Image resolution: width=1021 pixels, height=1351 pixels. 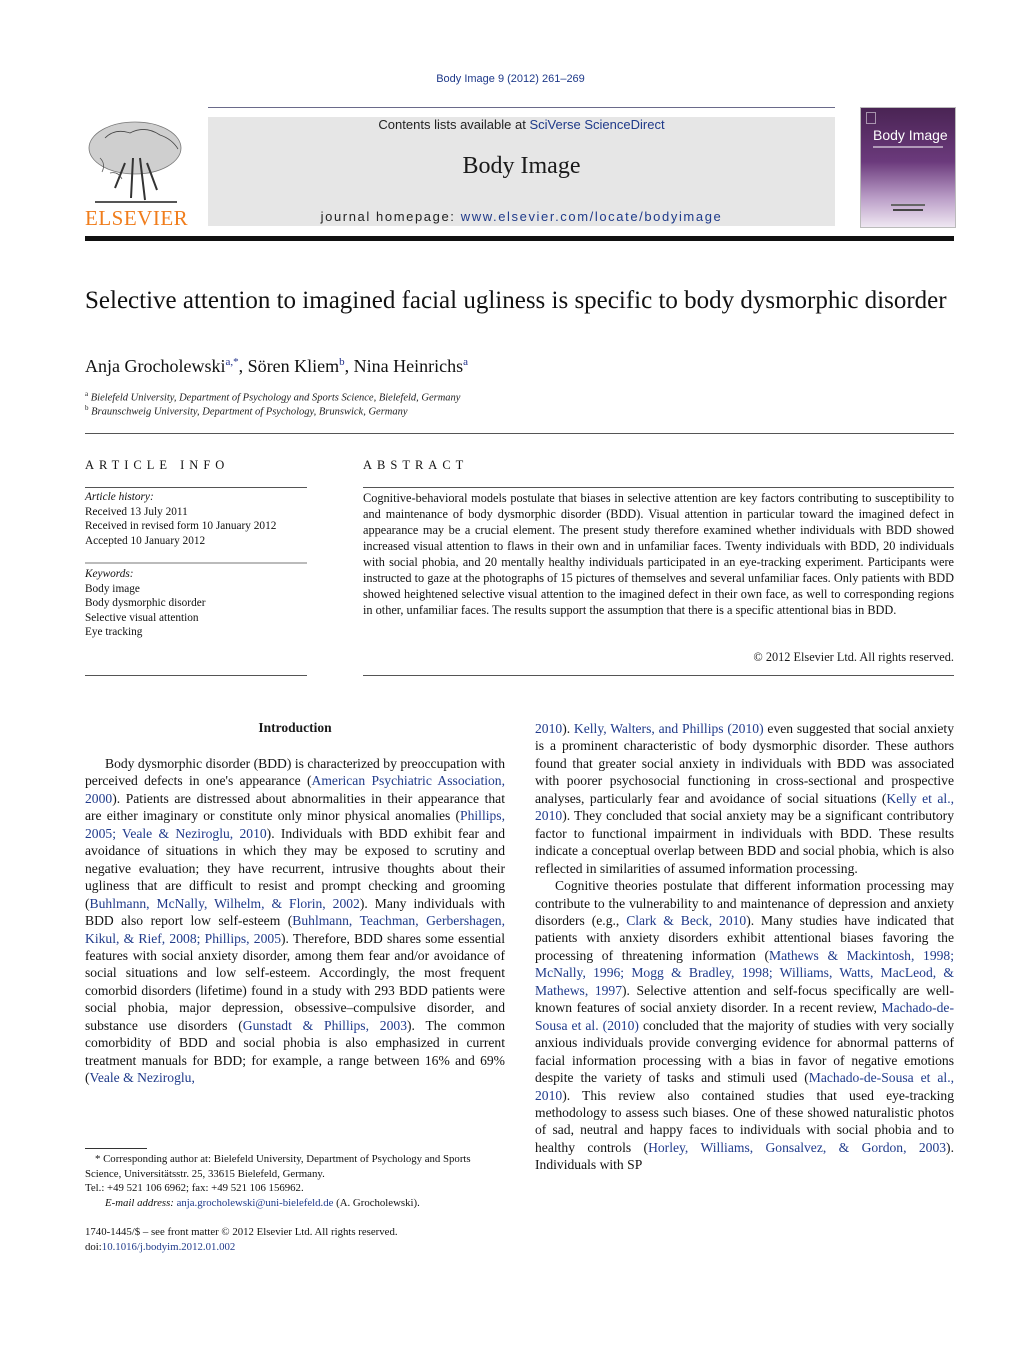 What do you see at coordinates (293, 366) in the screenshot?
I see `author-name: Sören Kliem` at bounding box center [293, 366].